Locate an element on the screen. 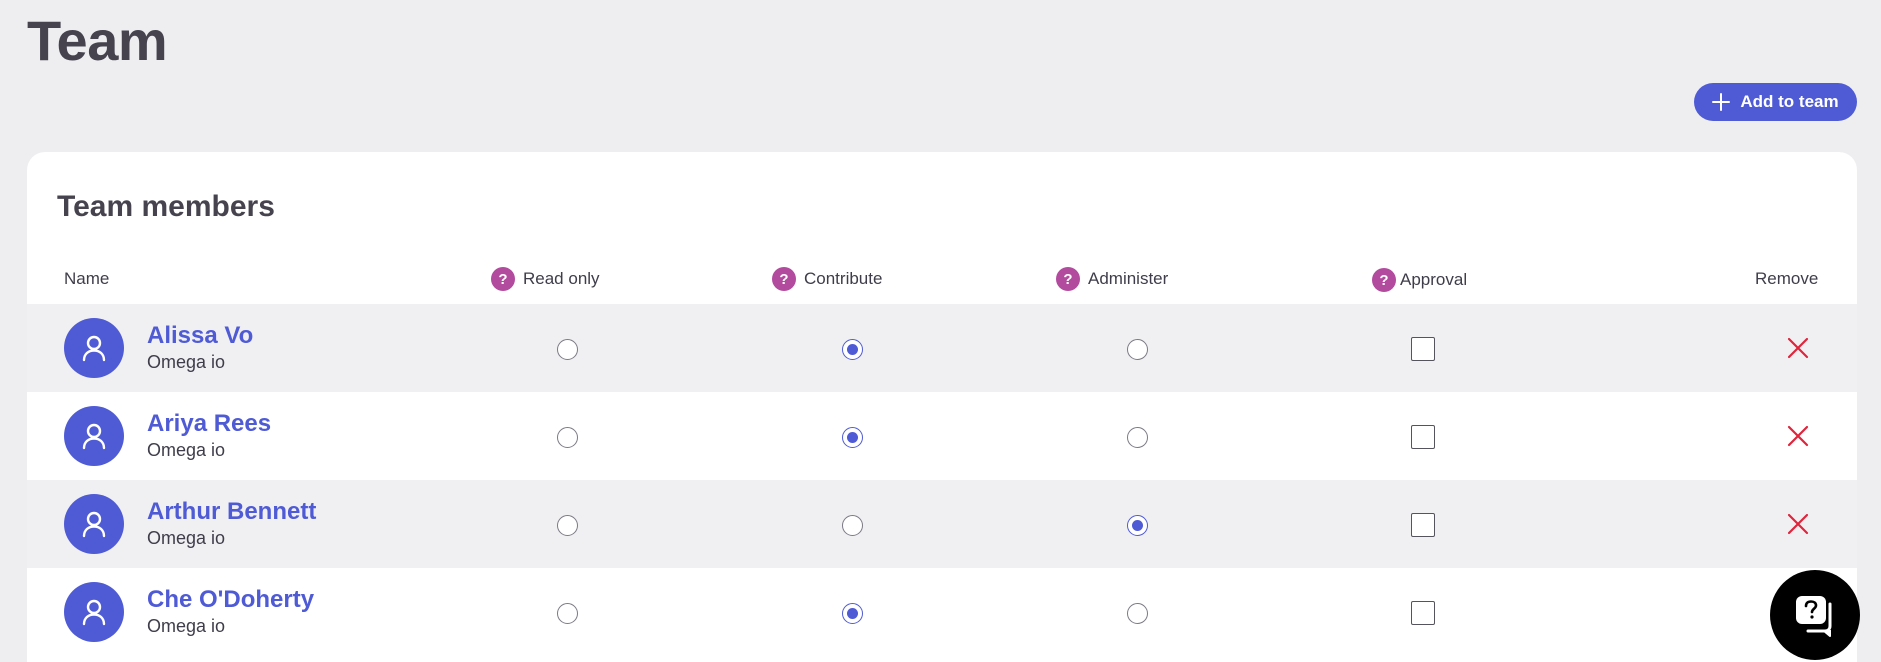  table-row: Arthur Bennett Omega io is located at coordinates (942, 524).